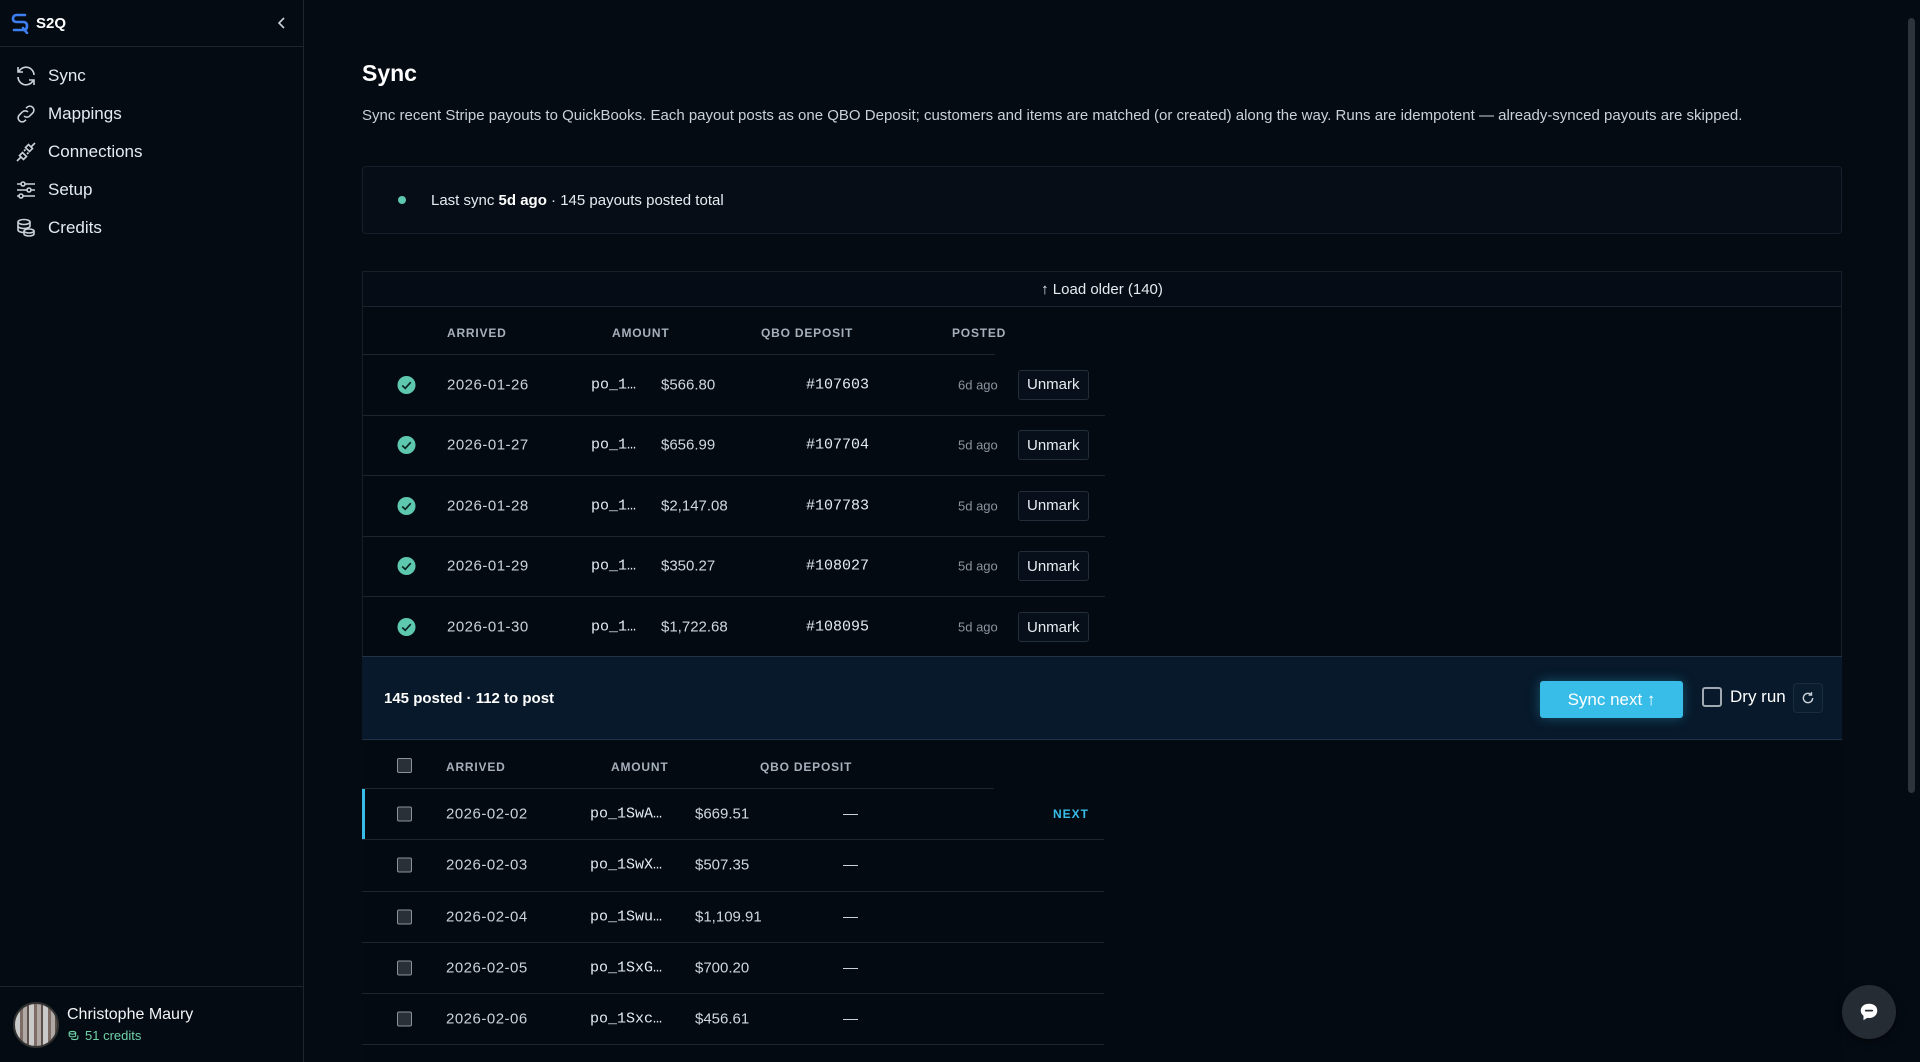 The image size is (1920, 1062). Describe the element at coordinates (1611, 699) in the screenshot. I see `sync-next-button: Sync next ↑` at that location.